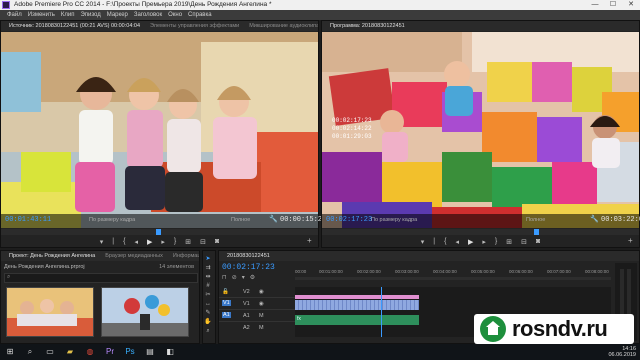  I want to click on extract-icon: ⊟, so click(524, 242).